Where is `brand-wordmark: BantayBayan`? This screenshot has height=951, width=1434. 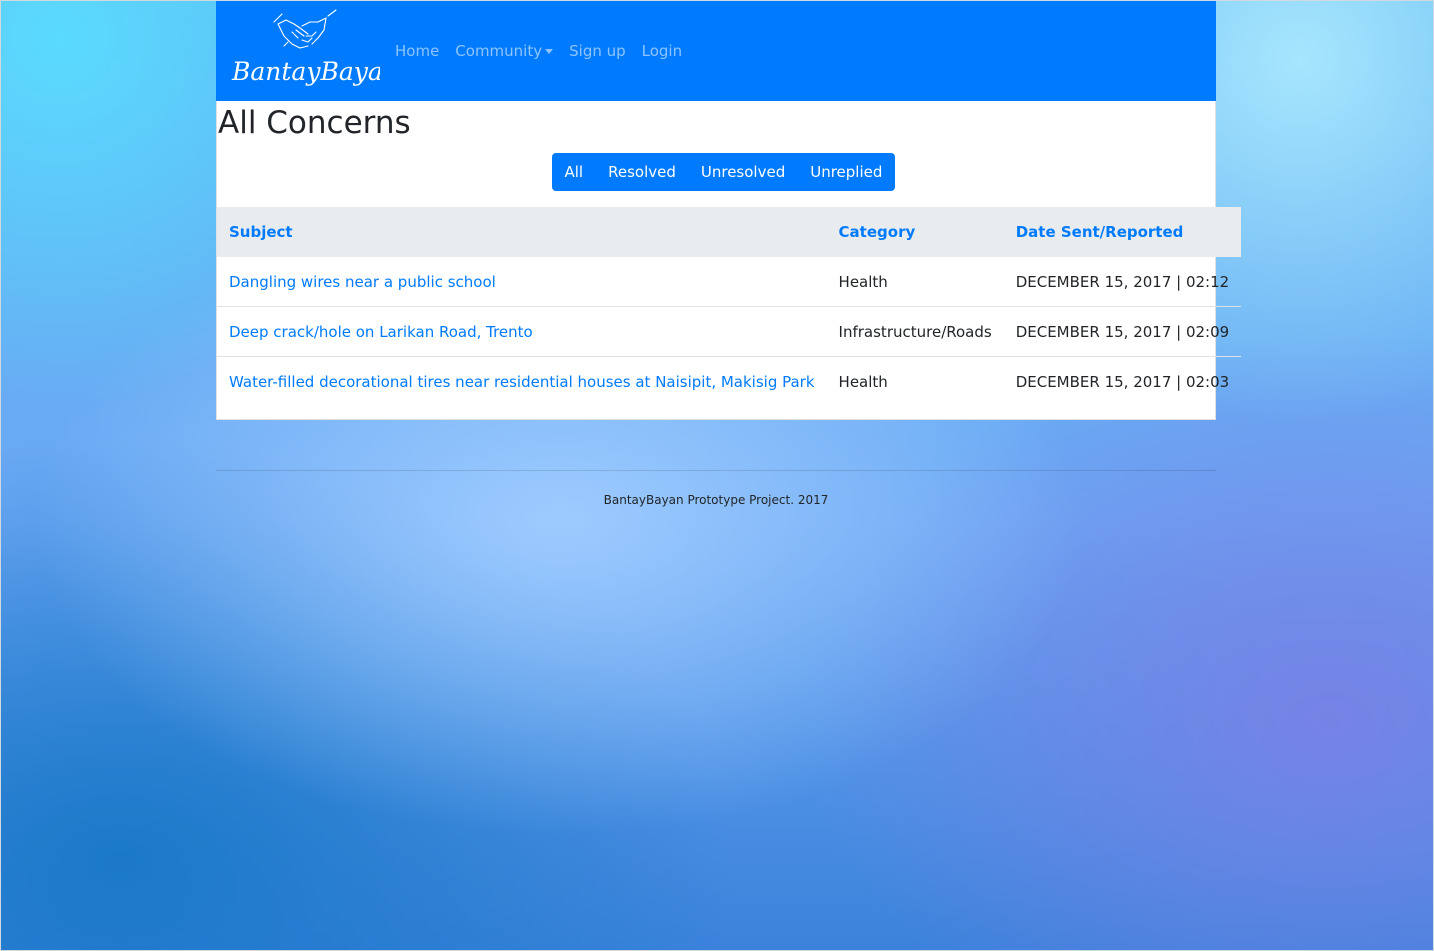 brand-wordmark: BantayBayan is located at coordinates (305, 71).